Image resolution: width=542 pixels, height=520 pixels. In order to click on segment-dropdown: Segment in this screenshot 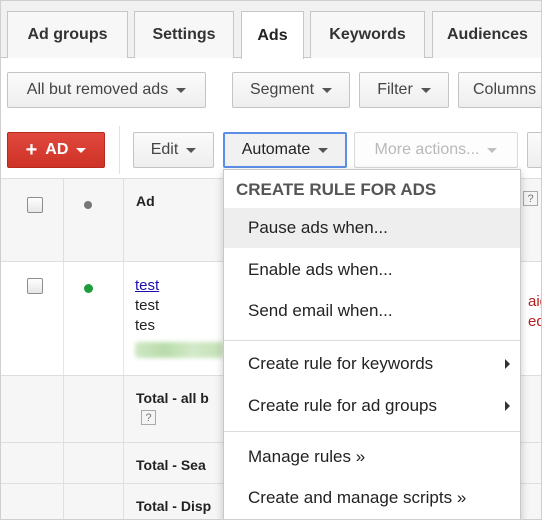, I will do `click(291, 90)`.